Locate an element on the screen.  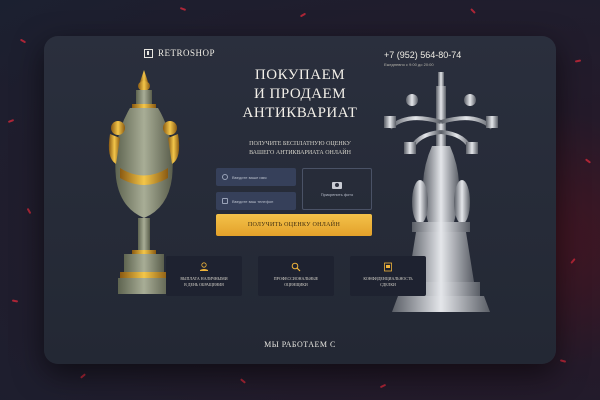
phone-icon is located at coordinates (225, 201).